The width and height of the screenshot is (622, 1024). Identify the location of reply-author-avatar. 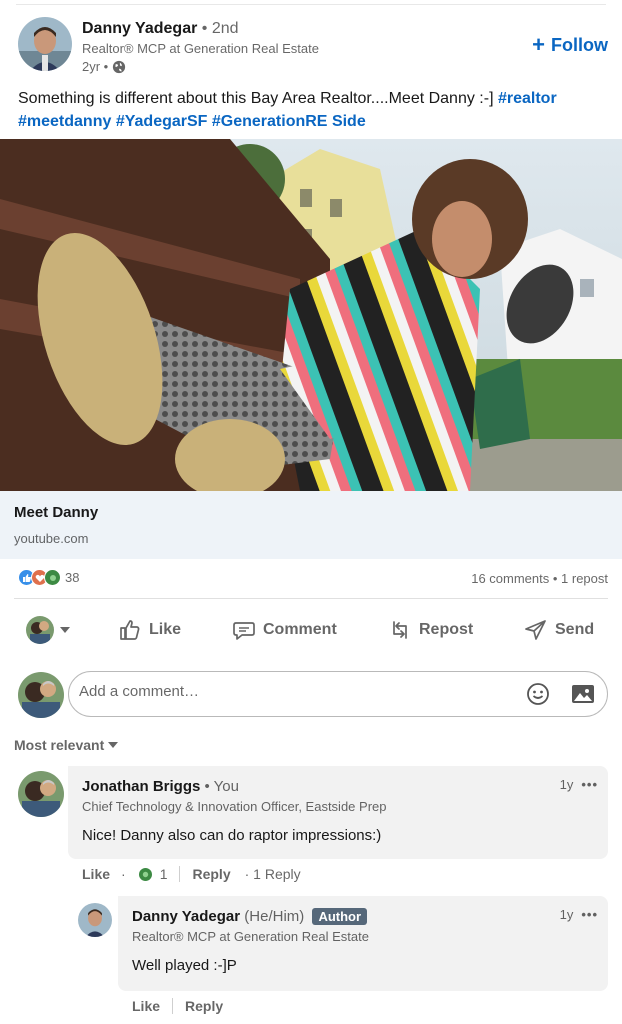
(95, 920).